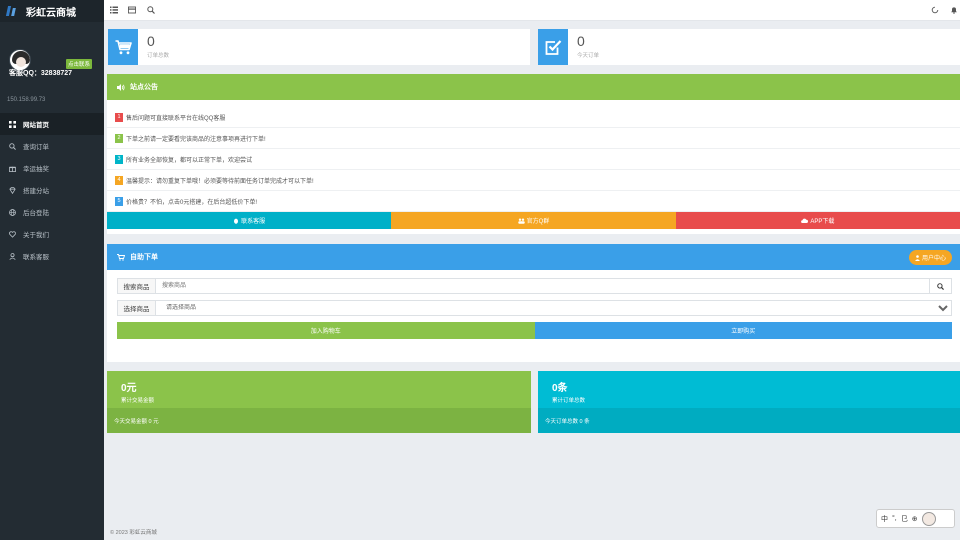  What do you see at coordinates (12, 234) in the screenshot?
I see `heart-icon` at bounding box center [12, 234].